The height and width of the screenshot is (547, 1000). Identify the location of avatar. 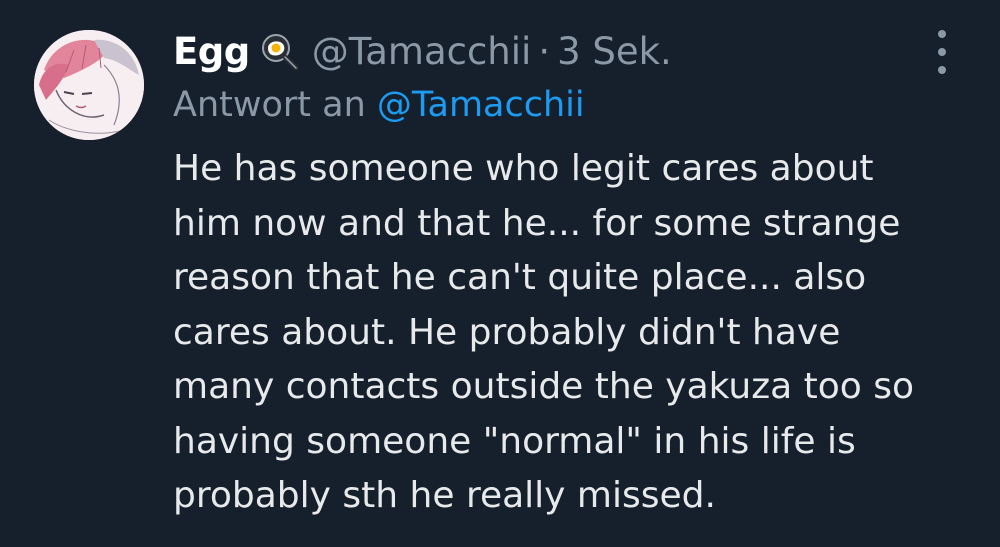
(89, 85).